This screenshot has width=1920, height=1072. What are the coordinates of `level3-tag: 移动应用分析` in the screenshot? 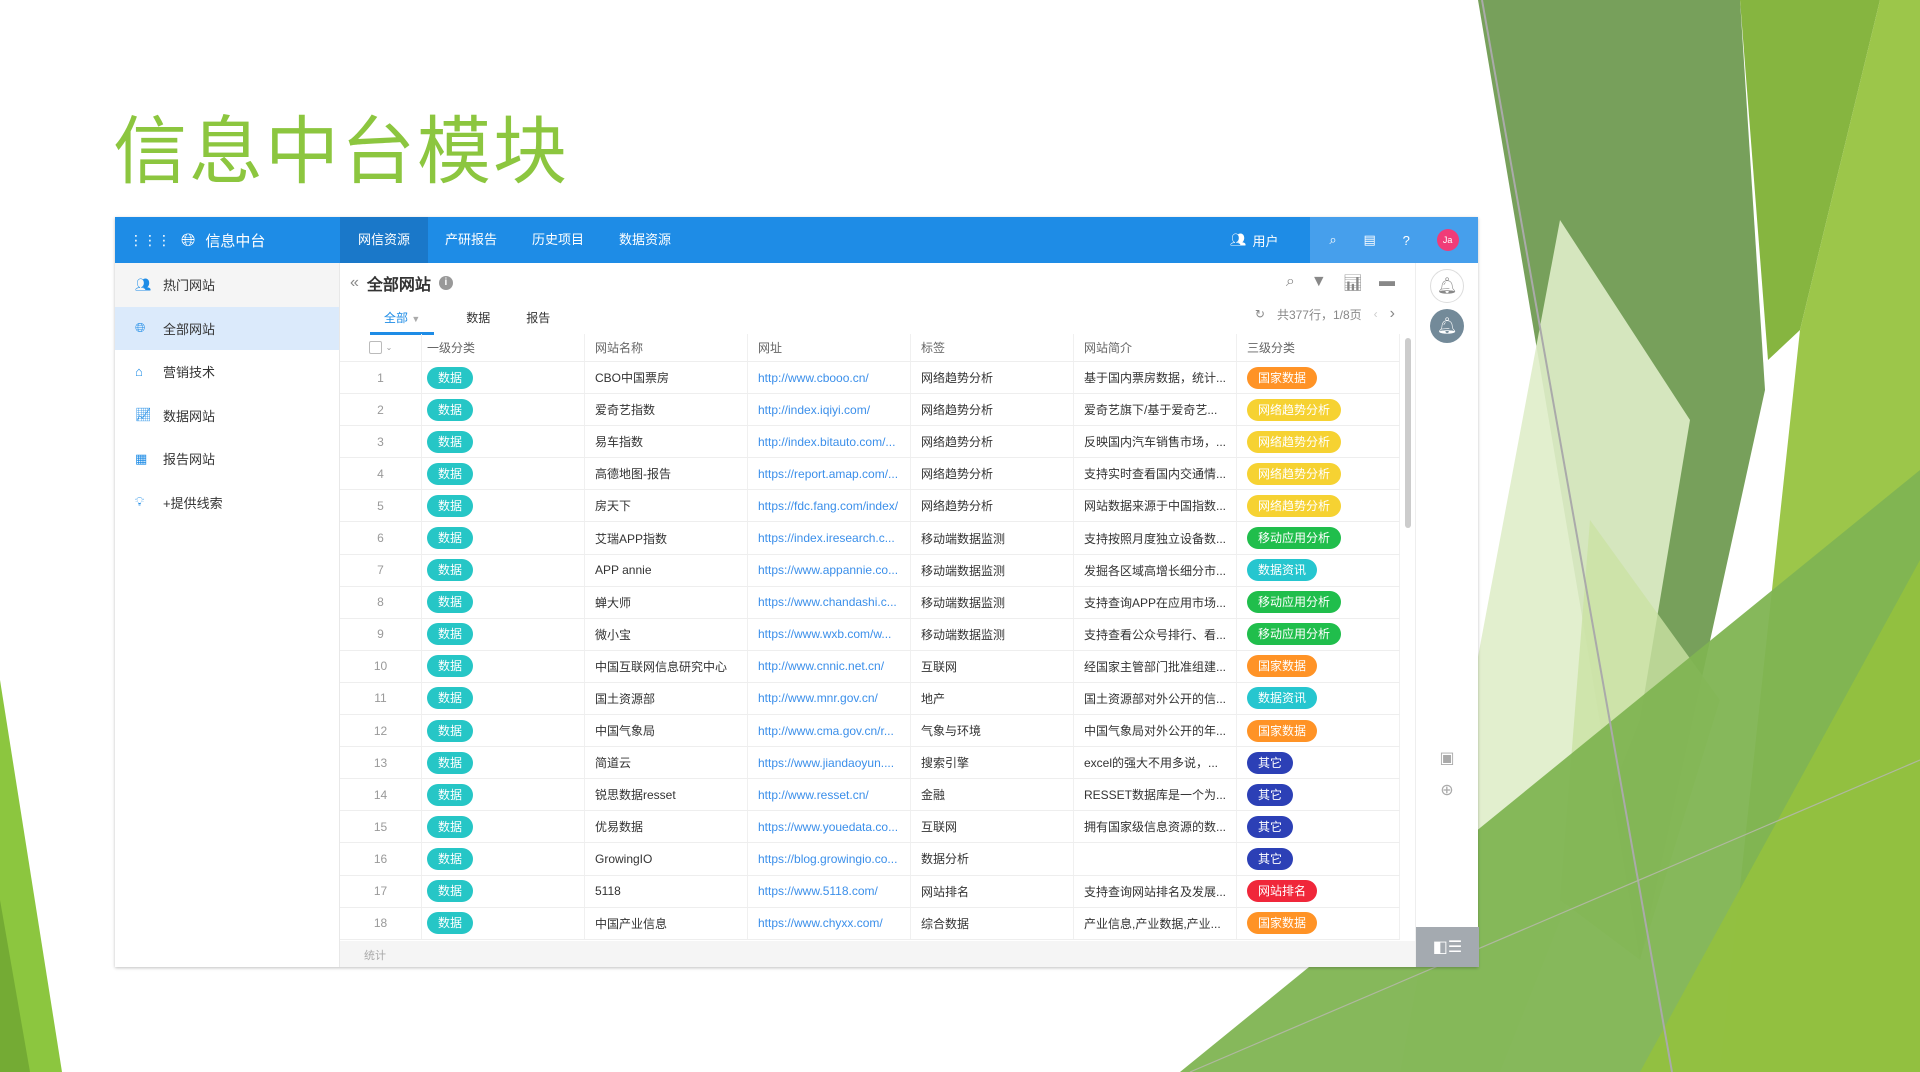 It's located at (1294, 602).